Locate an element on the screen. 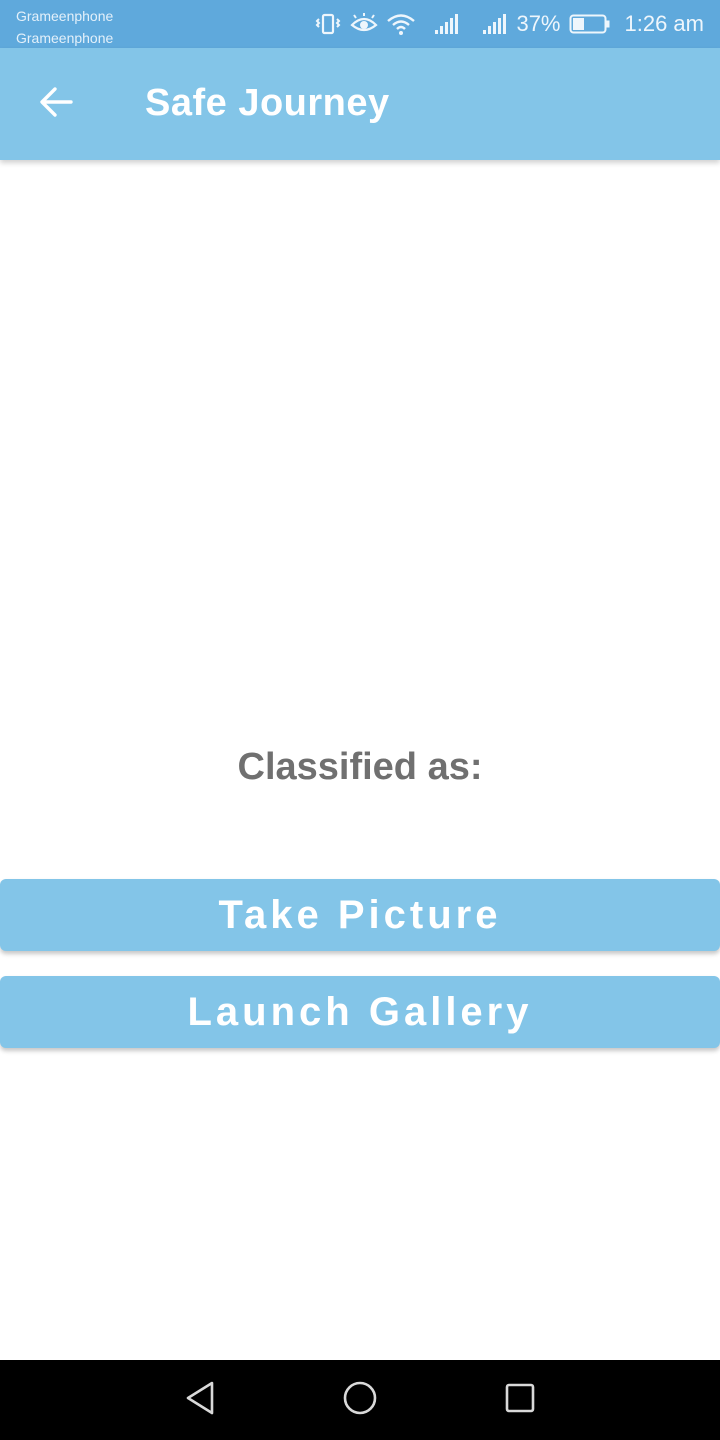 The image size is (720, 1440). nav-recents-button is located at coordinates (520, 1400).